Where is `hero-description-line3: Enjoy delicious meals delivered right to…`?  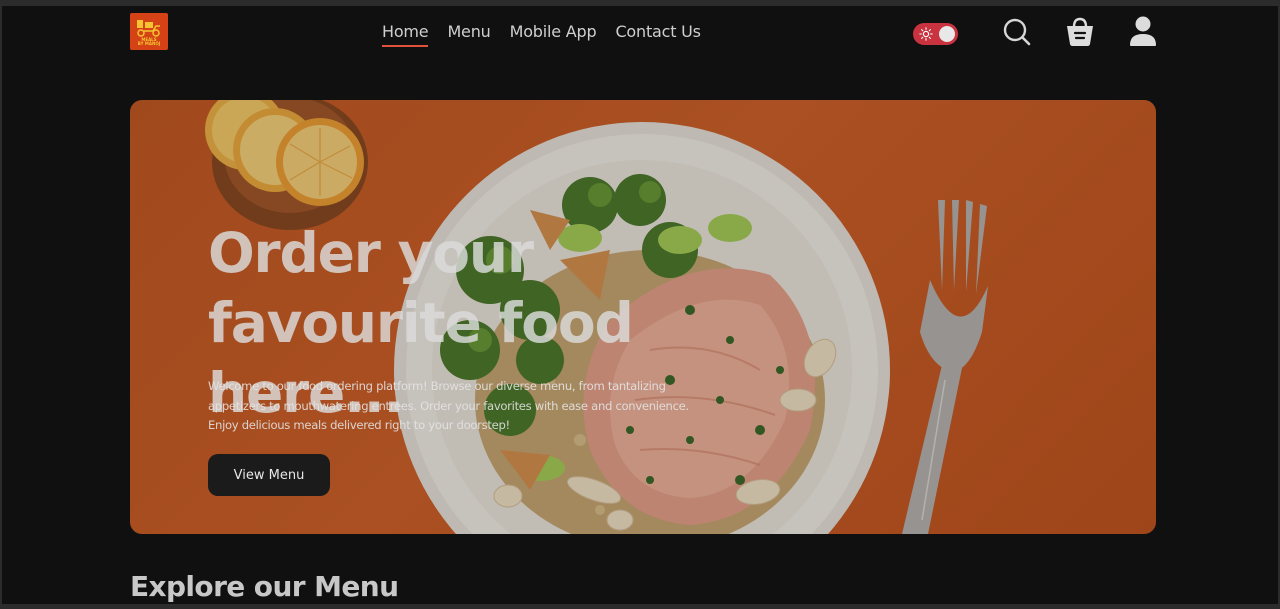
hero-description-line3: Enjoy delicious meals delivered right to… is located at coordinates (359, 425).